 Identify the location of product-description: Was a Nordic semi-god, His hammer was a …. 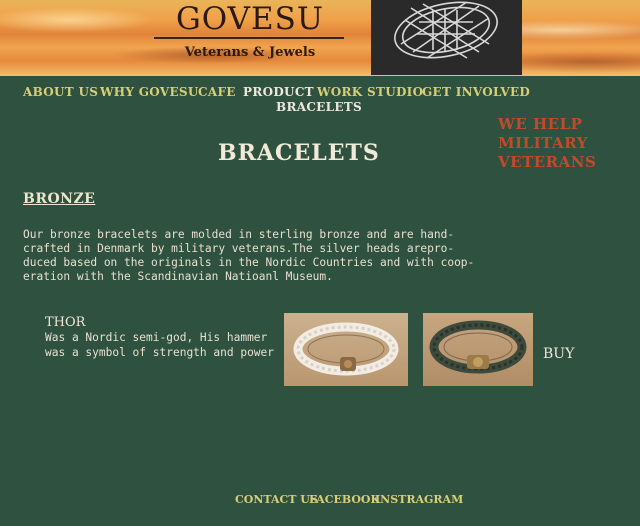
(160, 345).